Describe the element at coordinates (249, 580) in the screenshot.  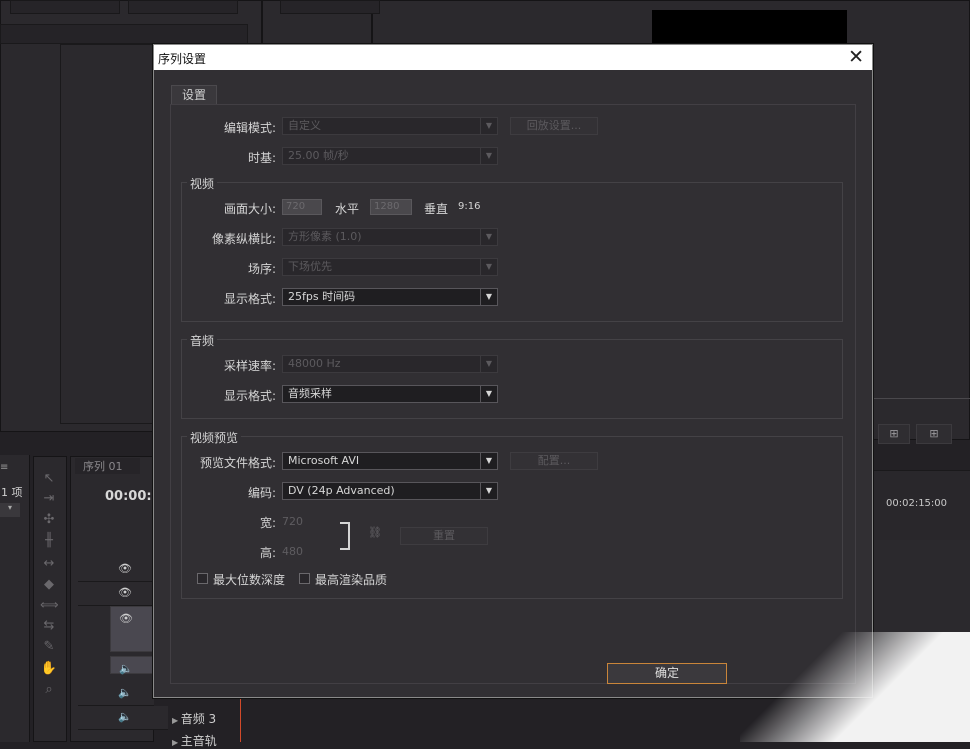
I see `max-bit-depth-label: 最大位数深度` at that location.